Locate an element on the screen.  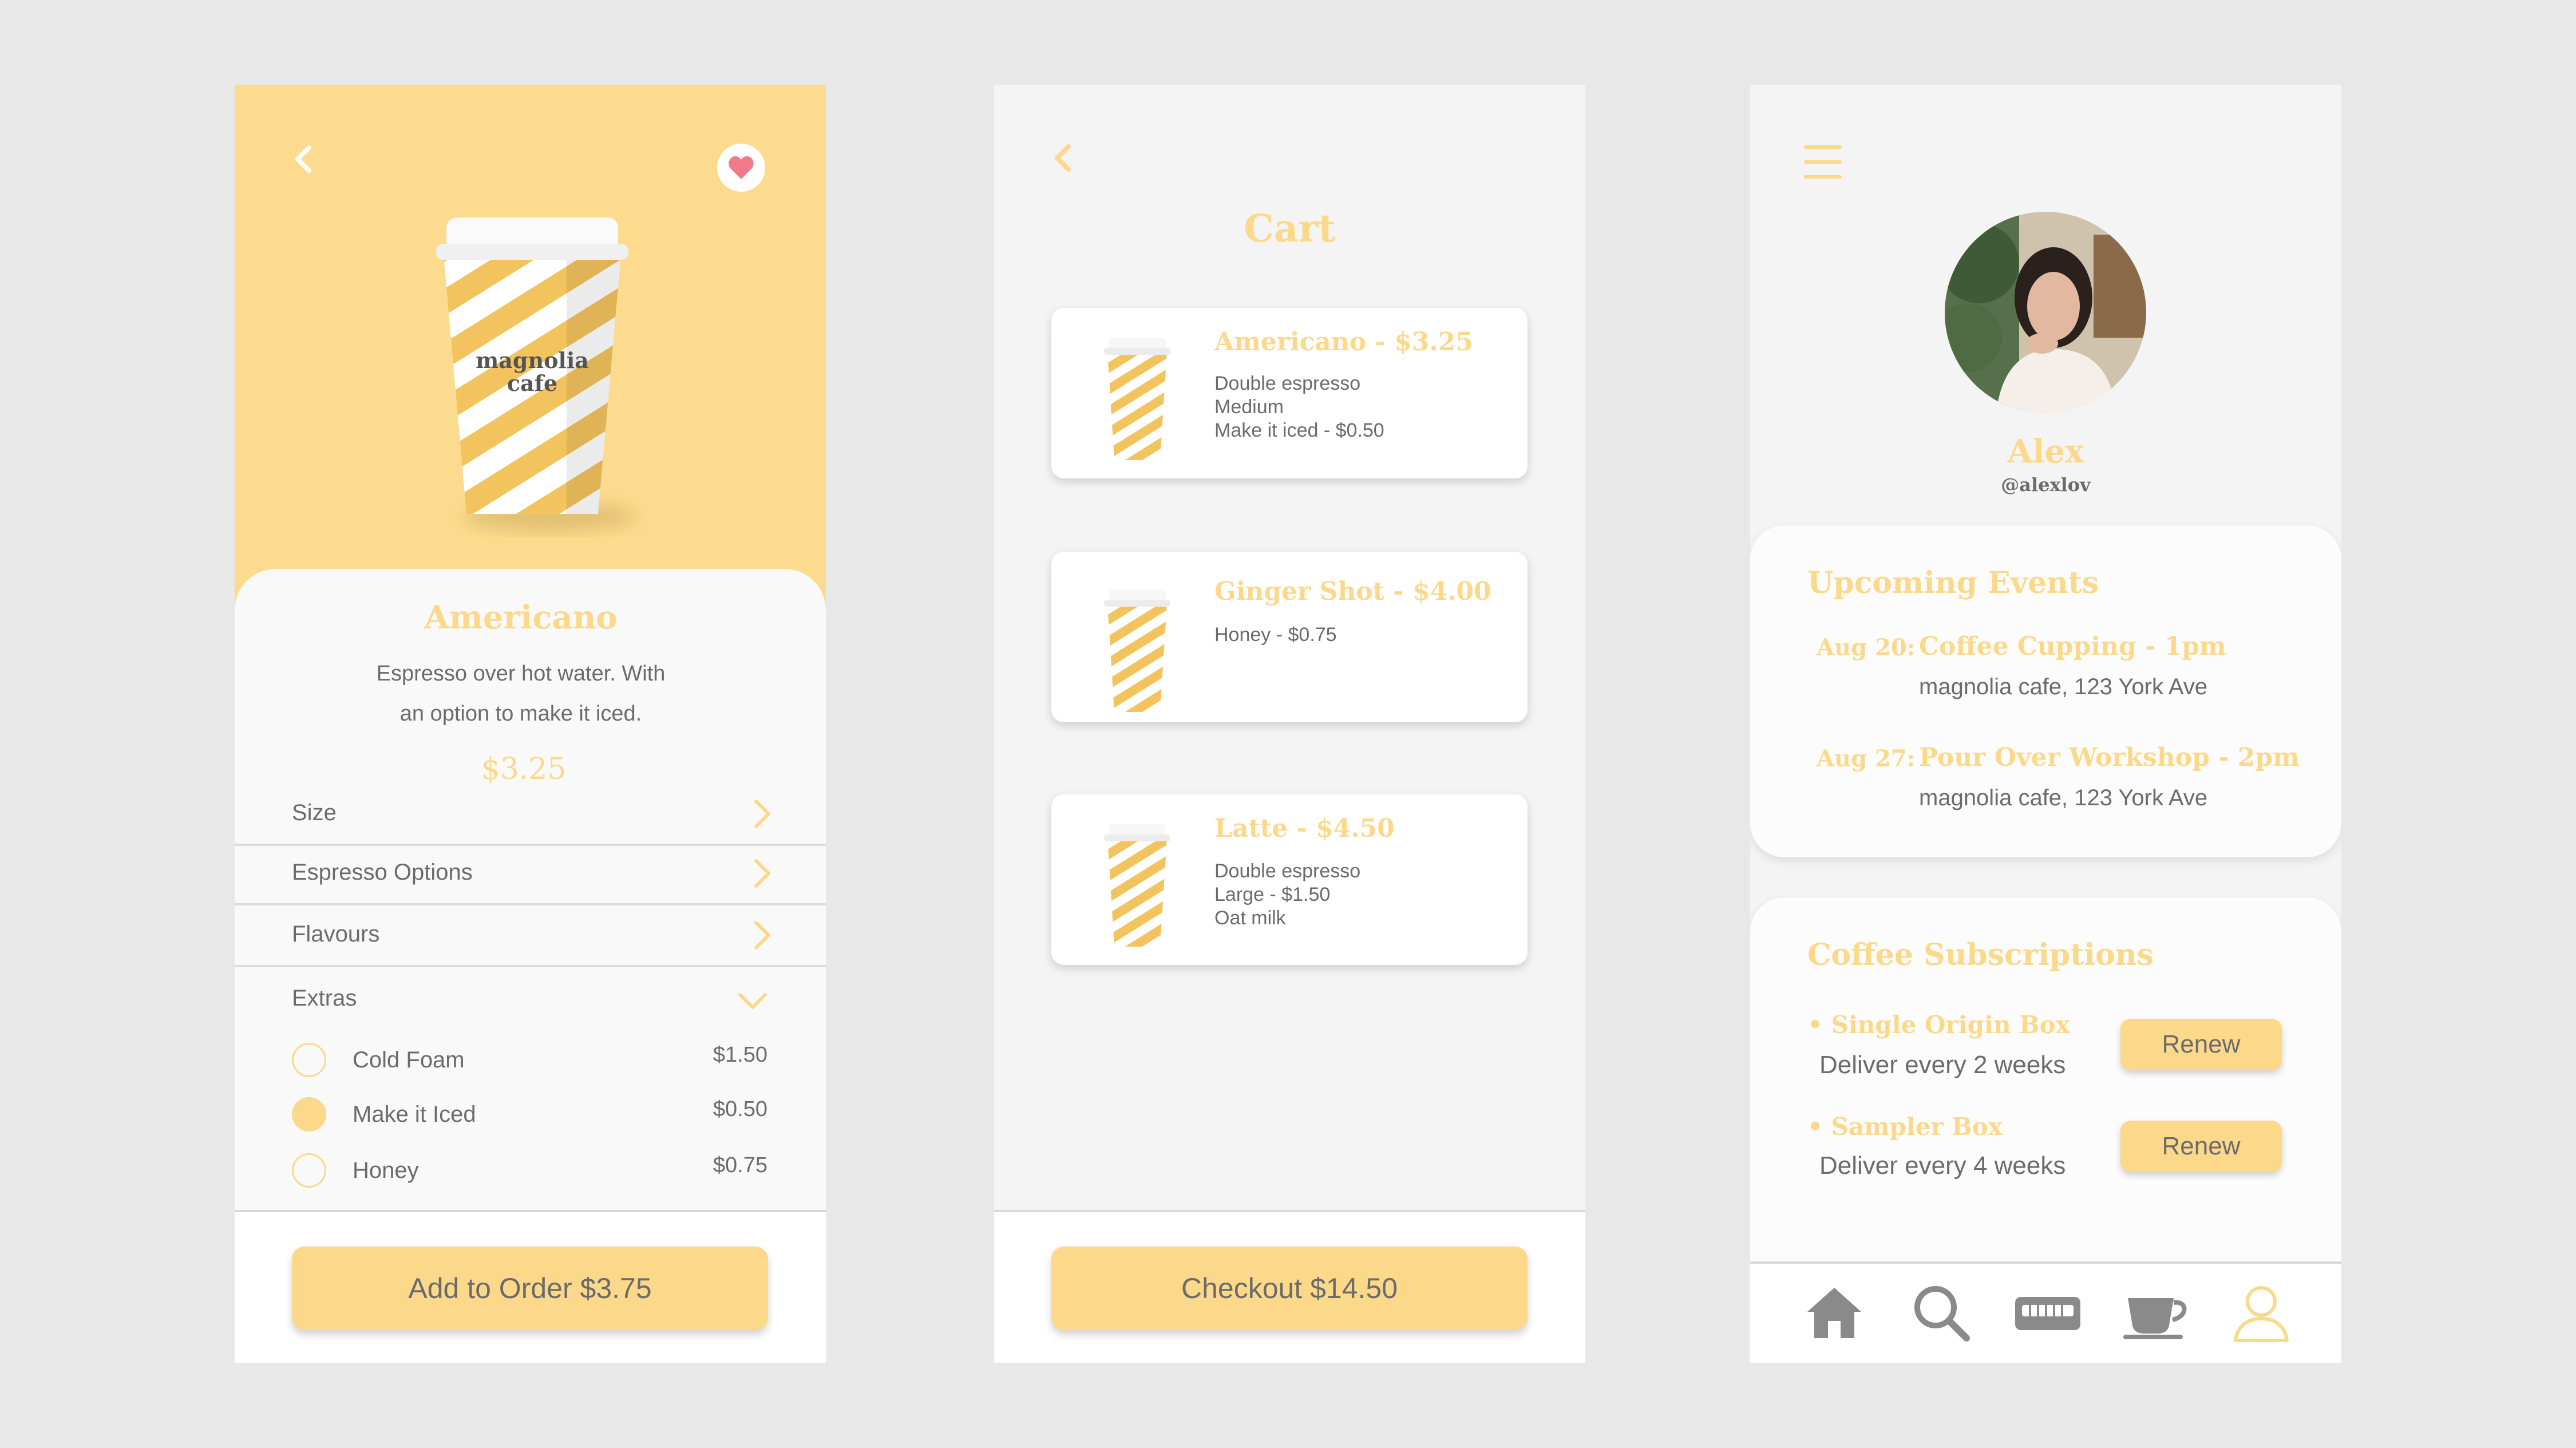
extra-name: Honey is located at coordinates (386, 1170).